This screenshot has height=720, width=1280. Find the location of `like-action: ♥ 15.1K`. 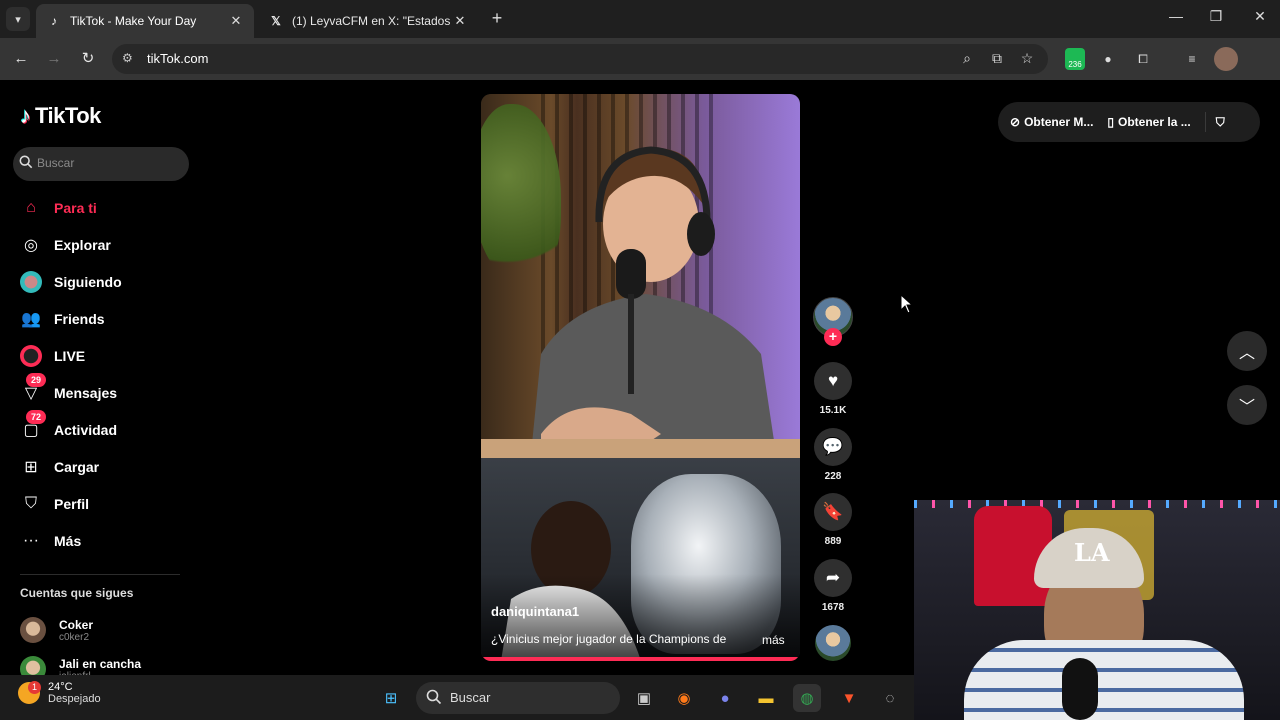

like-action: ♥ 15.1K is located at coordinates (833, 389).